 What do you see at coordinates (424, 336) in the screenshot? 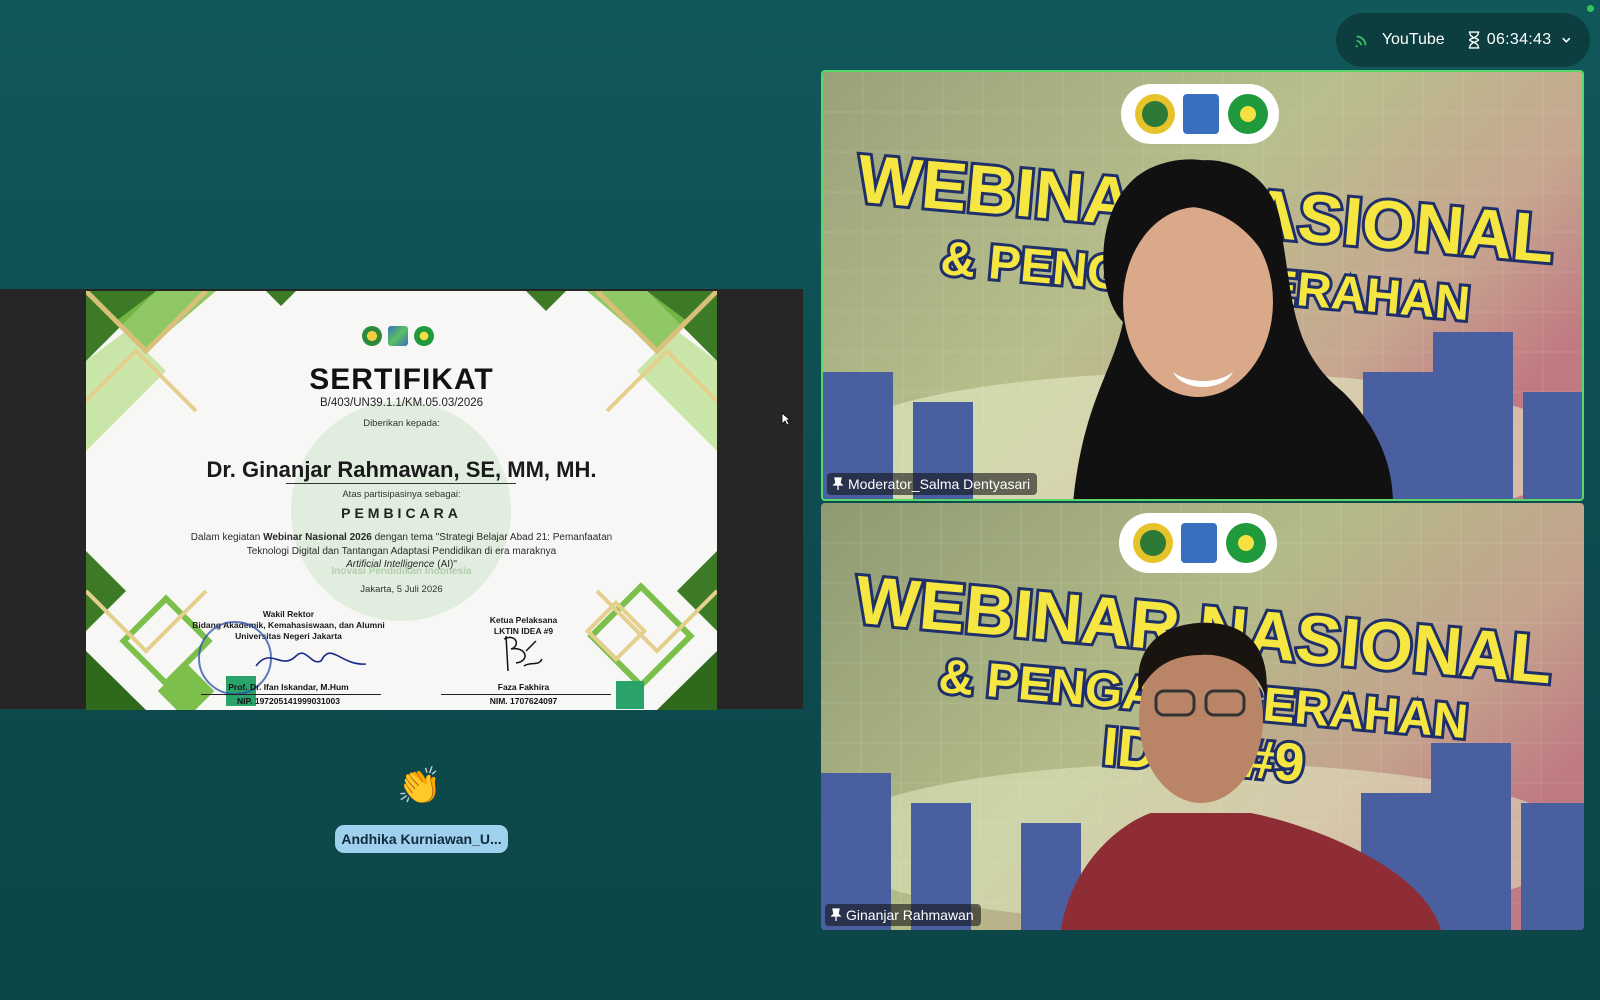
I see `idea-logo-icon` at bounding box center [424, 336].